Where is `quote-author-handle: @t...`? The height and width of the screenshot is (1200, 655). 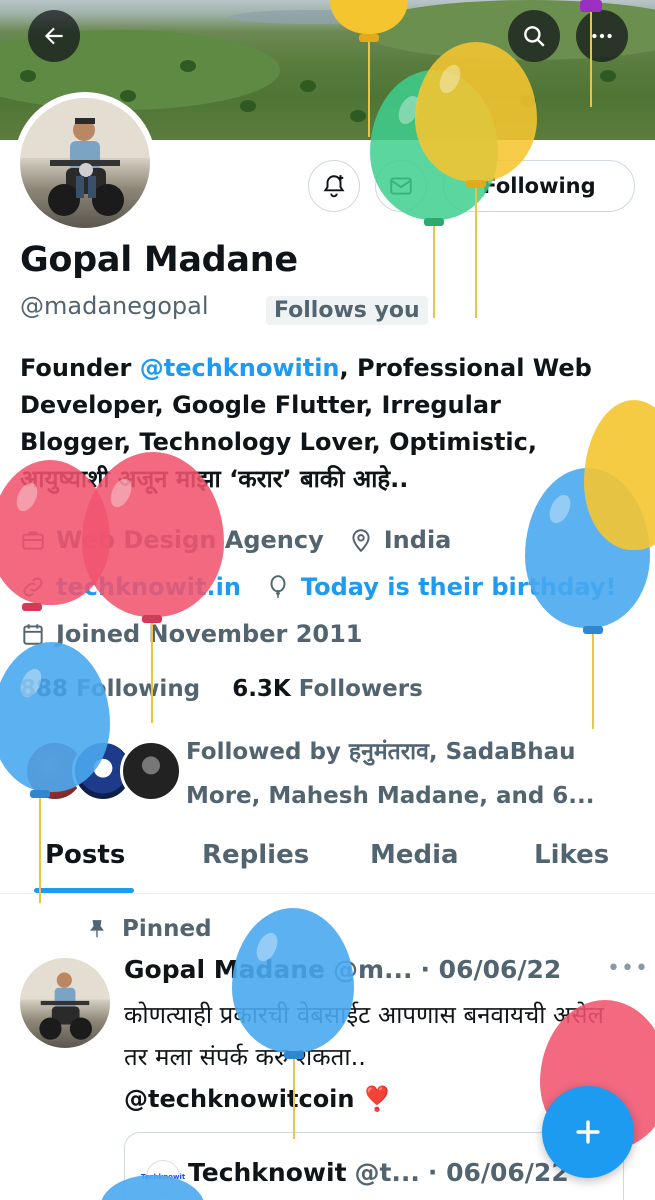 quote-author-handle: @t... is located at coordinates (387, 1172).